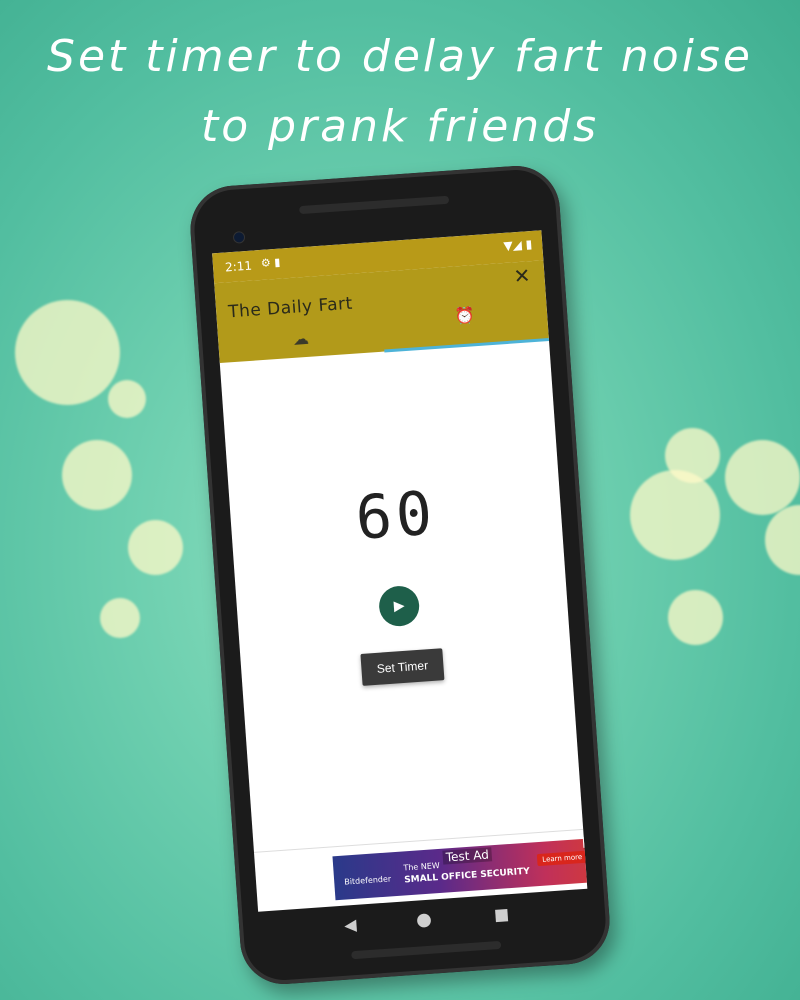  I want to click on back-icon: ◀, so click(351, 925).